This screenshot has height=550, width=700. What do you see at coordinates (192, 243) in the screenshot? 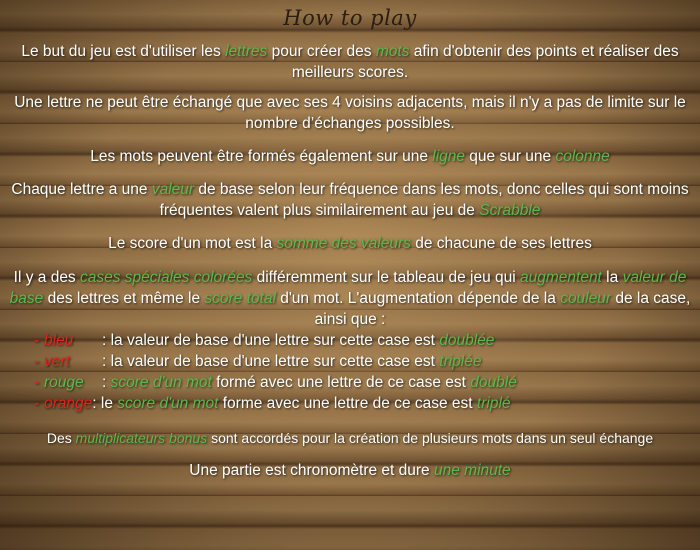
I see `text: Le score d'un mot est la` at bounding box center [192, 243].